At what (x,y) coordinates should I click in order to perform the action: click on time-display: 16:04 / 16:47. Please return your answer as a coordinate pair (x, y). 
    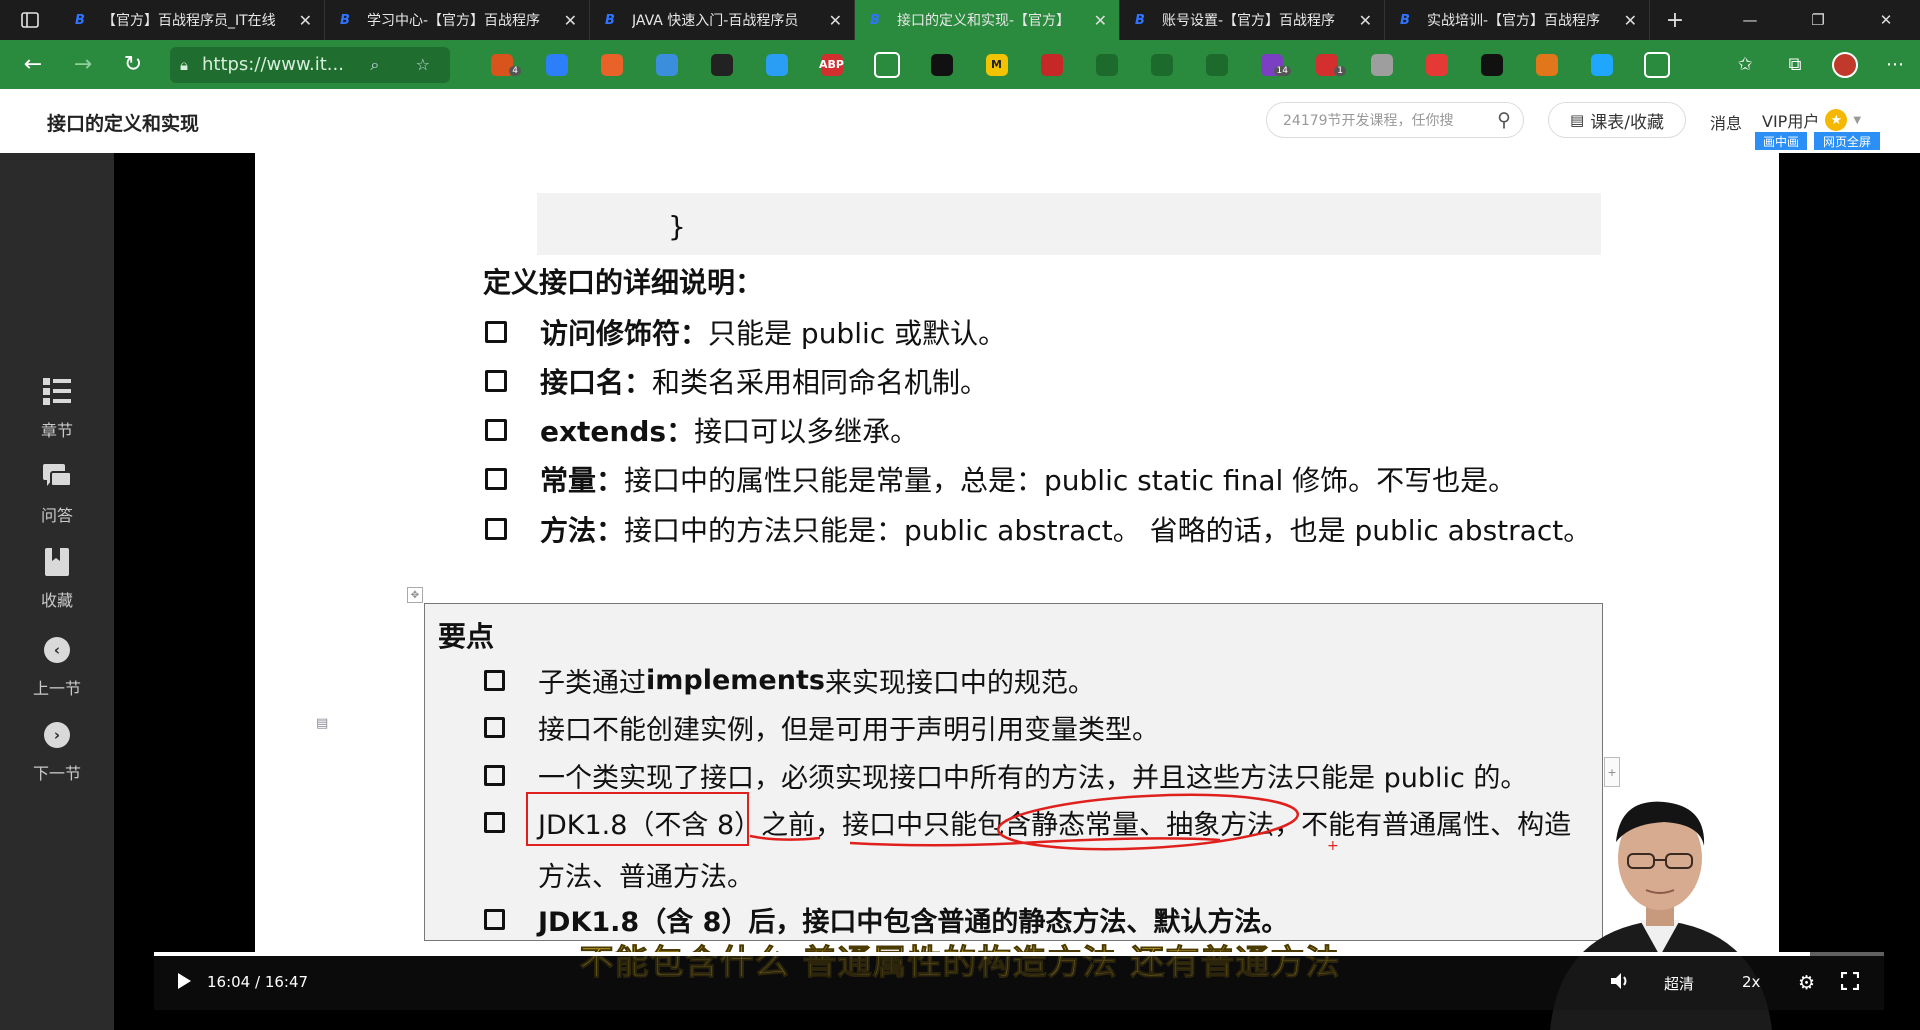
    Looking at the image, I should click on (258, 982).